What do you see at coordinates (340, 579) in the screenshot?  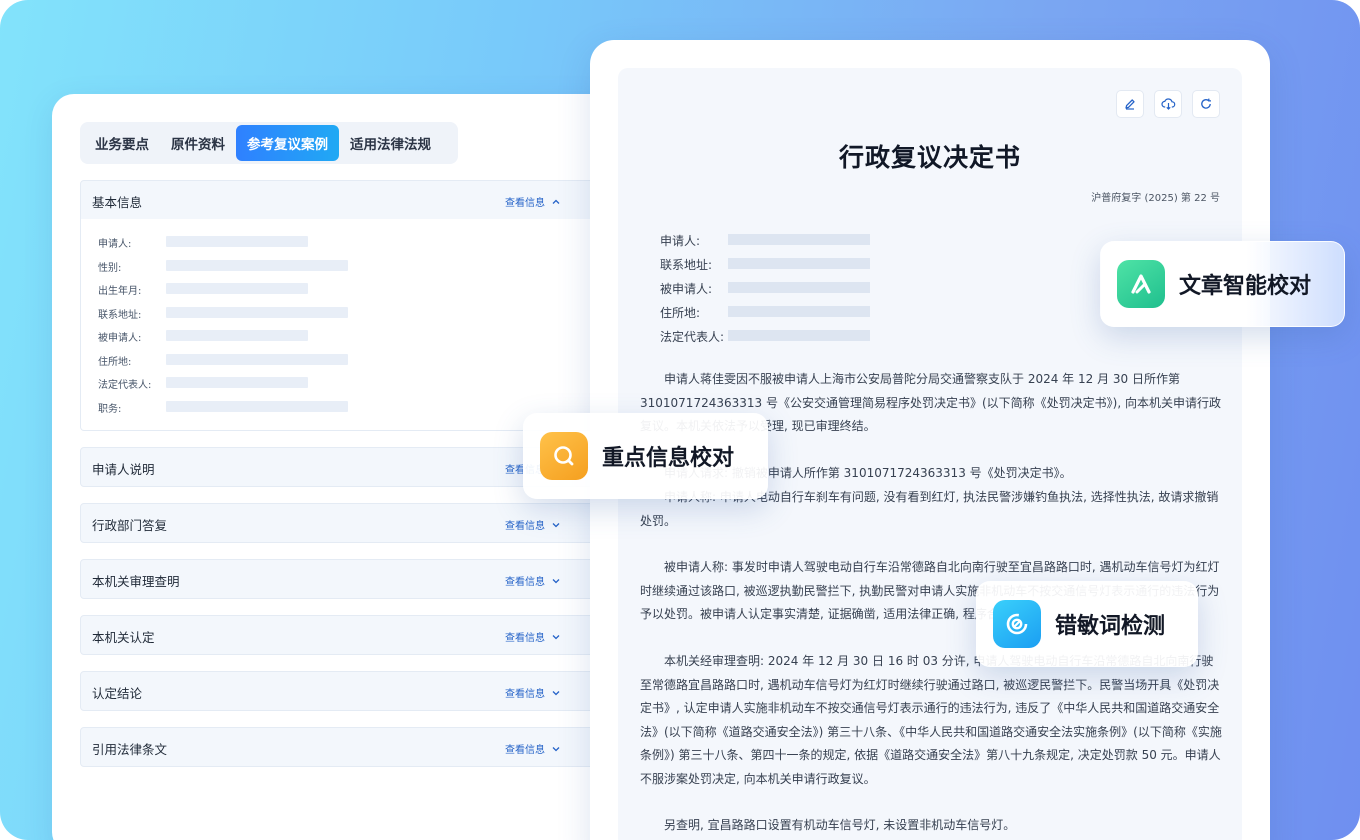 I see `section-review-findings: 本机关审理查明 查看信息` at bounding box center [340, 579].